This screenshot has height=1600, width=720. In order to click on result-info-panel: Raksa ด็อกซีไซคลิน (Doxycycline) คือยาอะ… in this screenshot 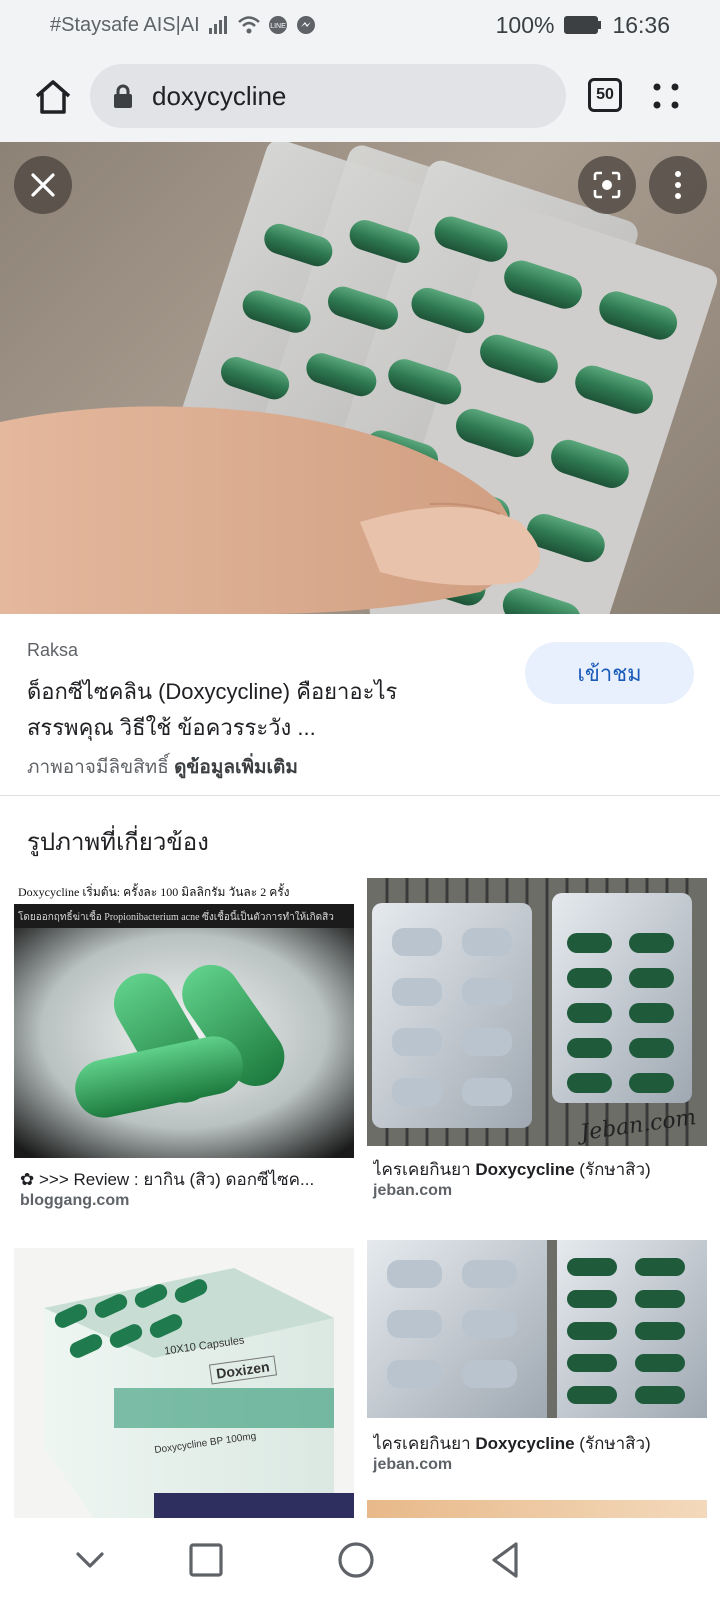, I will do `click(360, 705)`.